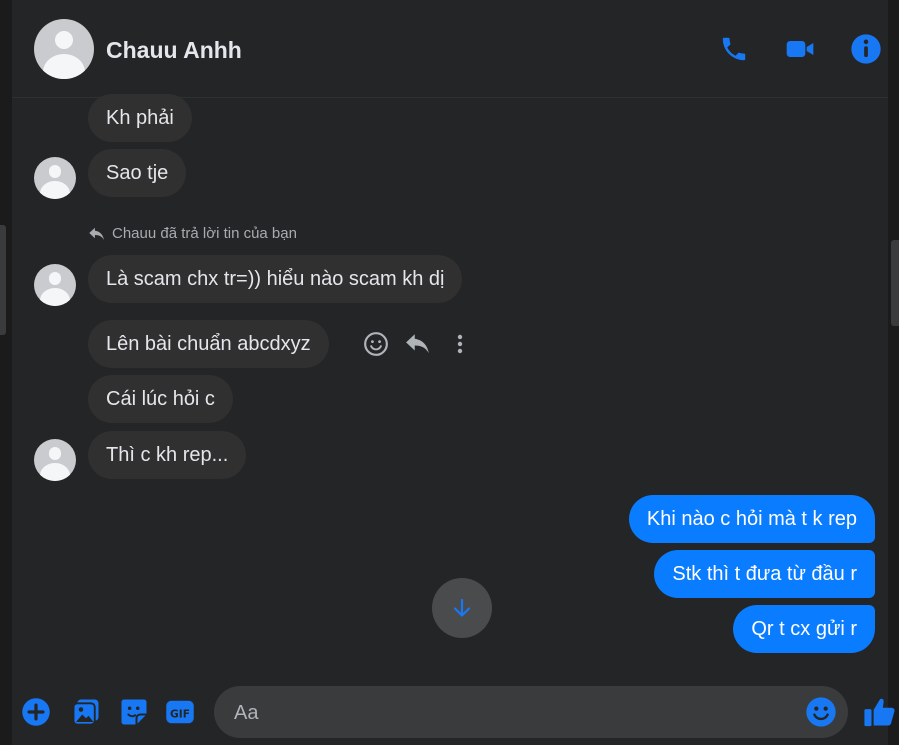 Image resolution: width=899 pixels, height=745 pixels. What do you see at coordinates (3, 280) in the screenshot?
I see `side-scroll-edge` at bounding box center [3, 280].